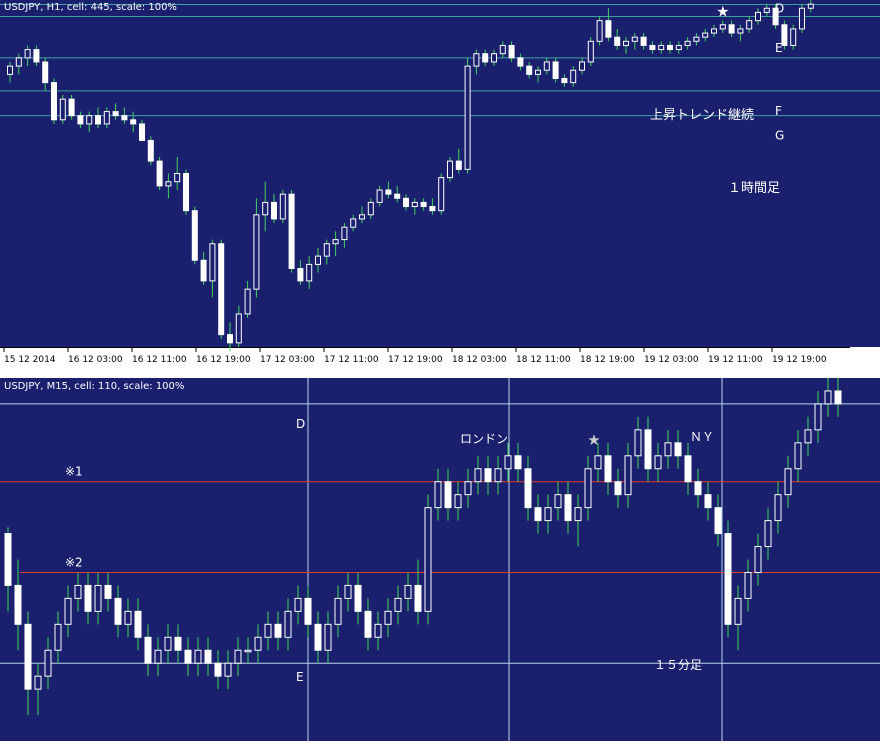 The height and width of the screenshot is (745, 880). What do you see at coordinates (90, 7) in the screenshot?
I see `h1-chart-title: USDJPY, H1, cell: 445, scale: 100%` at bounding box center [90, 7].